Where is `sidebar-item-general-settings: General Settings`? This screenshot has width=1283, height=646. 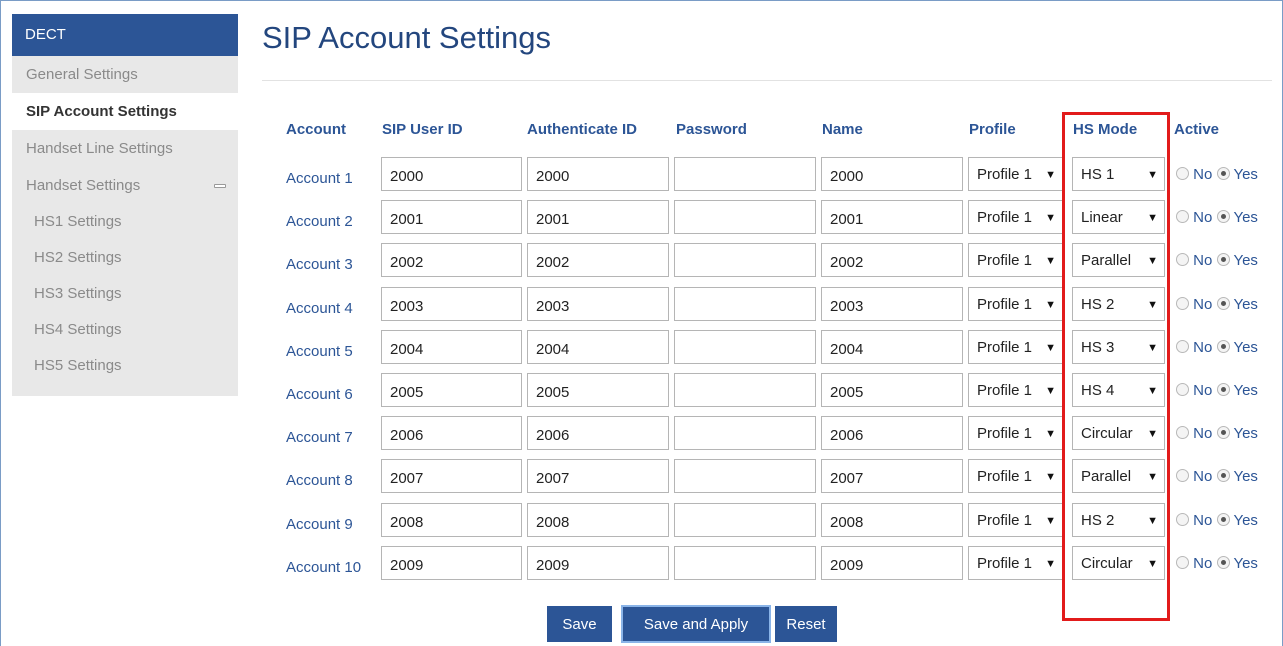
sidebar-item-general-settings: General Settings is located at coordinates (125, 74).